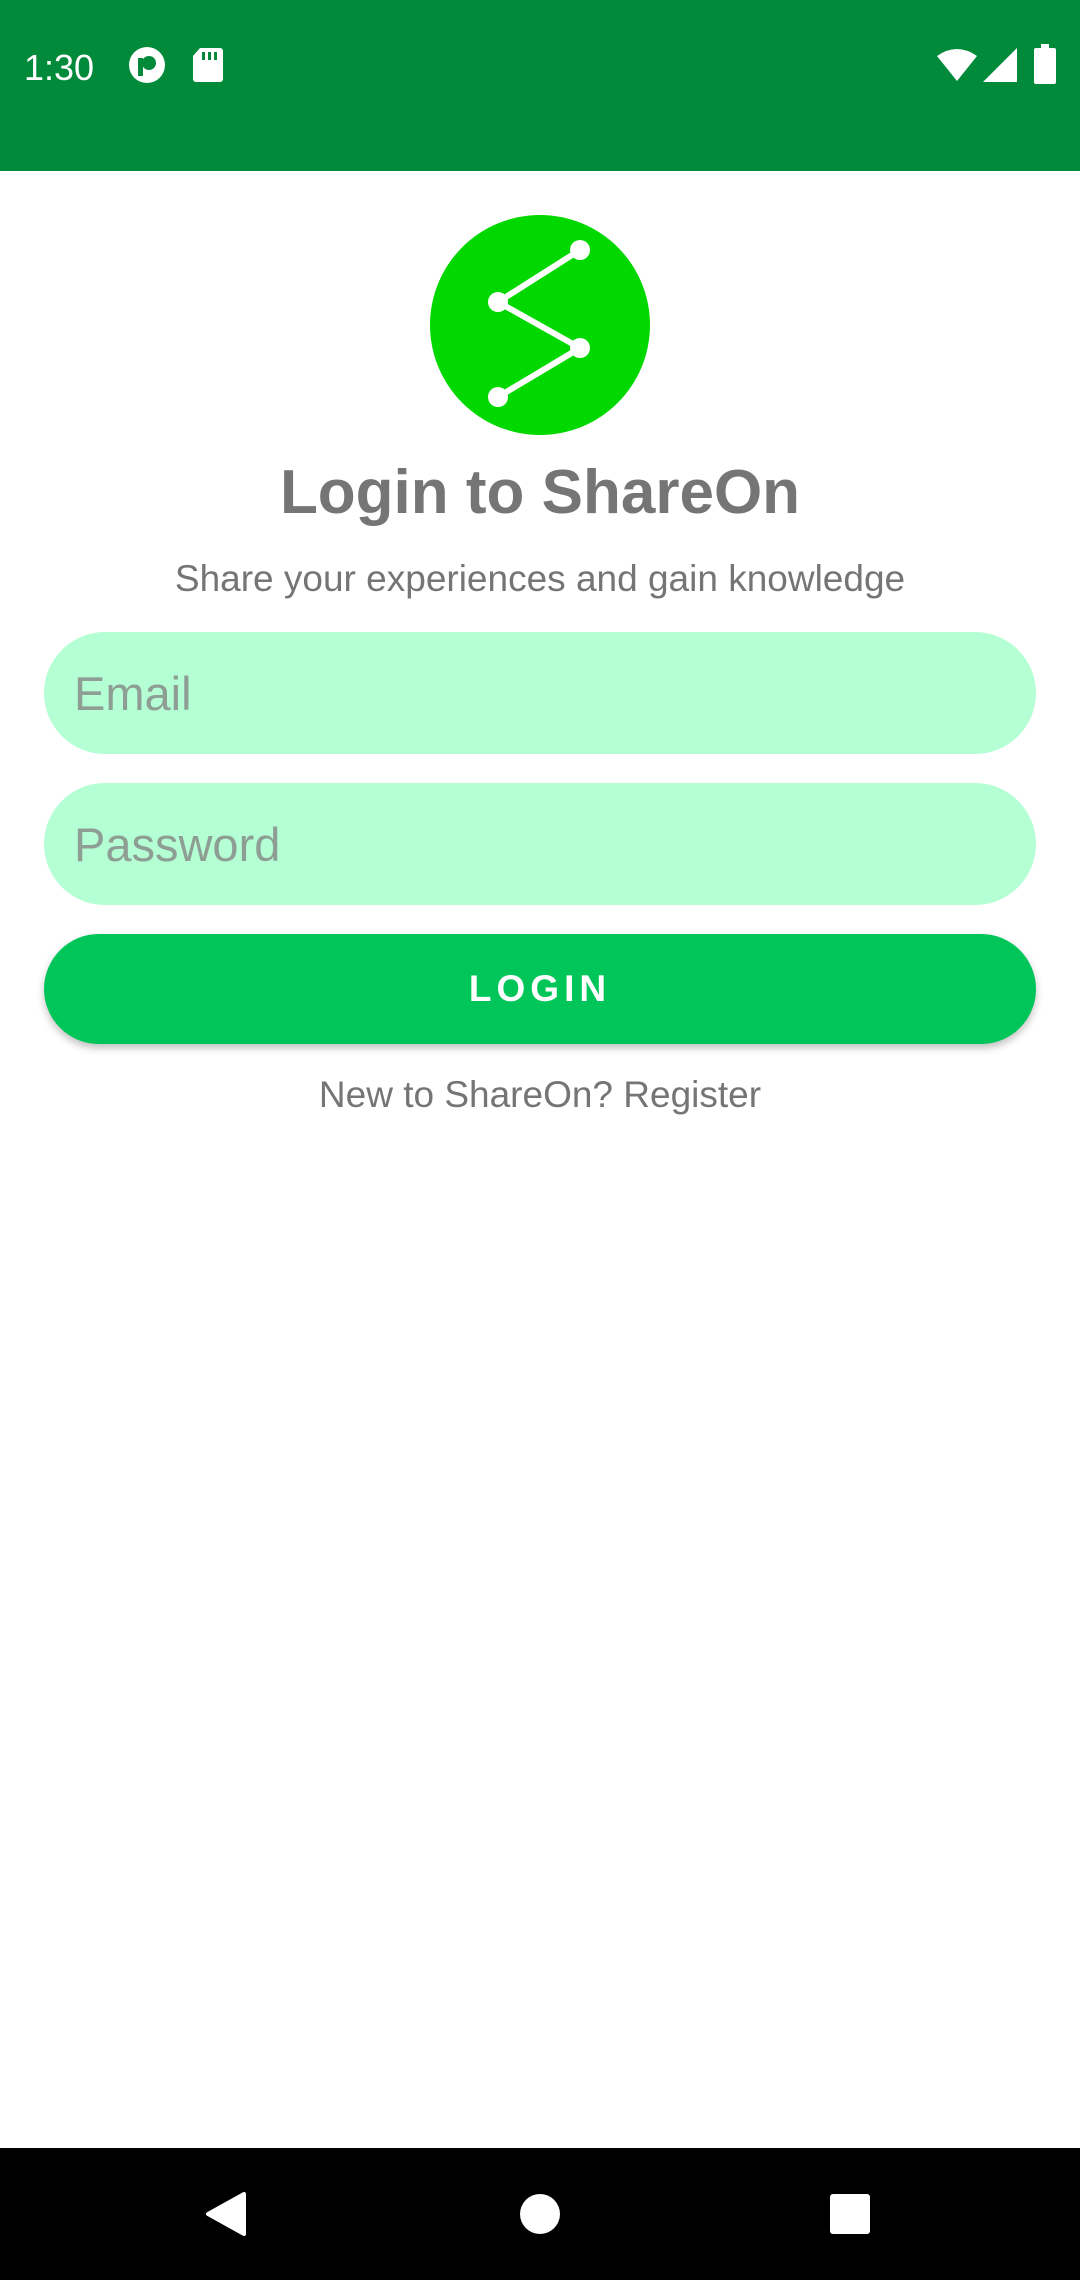 This screenshot has height=2280, width=1080. What do you see at coordinates (147, 65) in the screenshot?
I see `pocket-casts-icon` at bounding box center [147, 65].